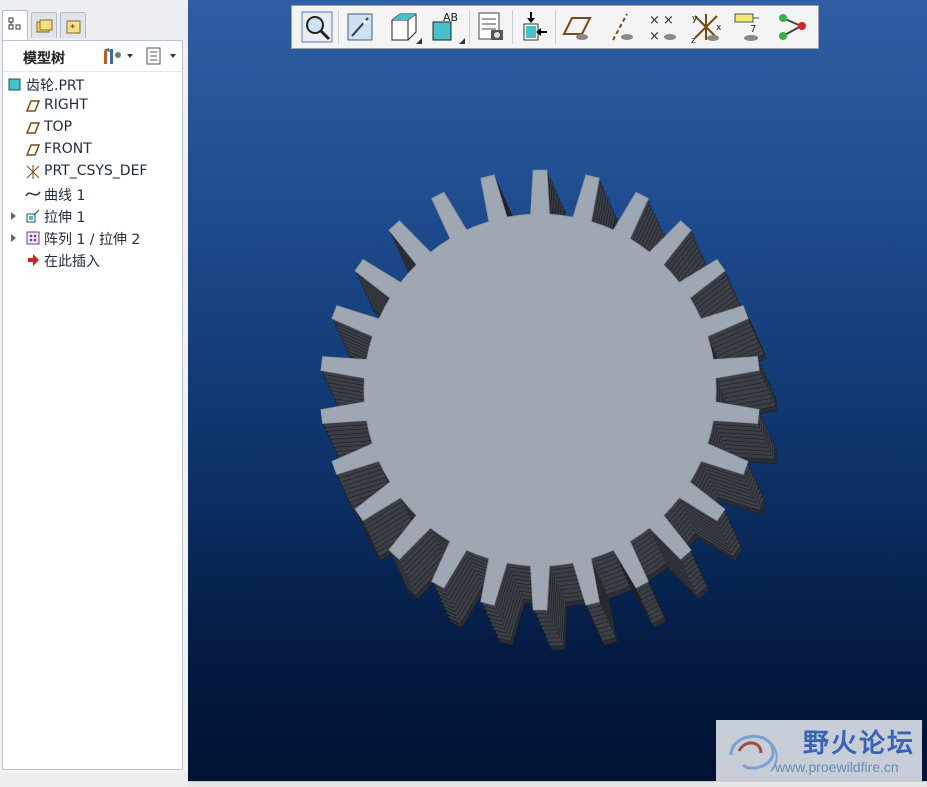 The width and height of the screenshot is (927, 787). What do you see at coordinates (58, 127) in the screenshot?
I see `tree-item-label: TOP` at bounding box center [58, 127].